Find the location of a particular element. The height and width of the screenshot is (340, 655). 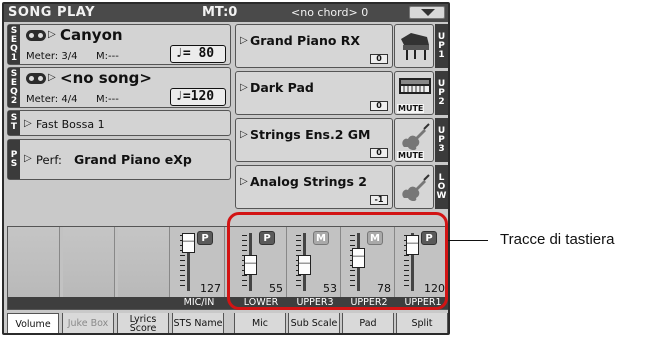

seq2-measure: M:--- is located at coordinates (107, 99).